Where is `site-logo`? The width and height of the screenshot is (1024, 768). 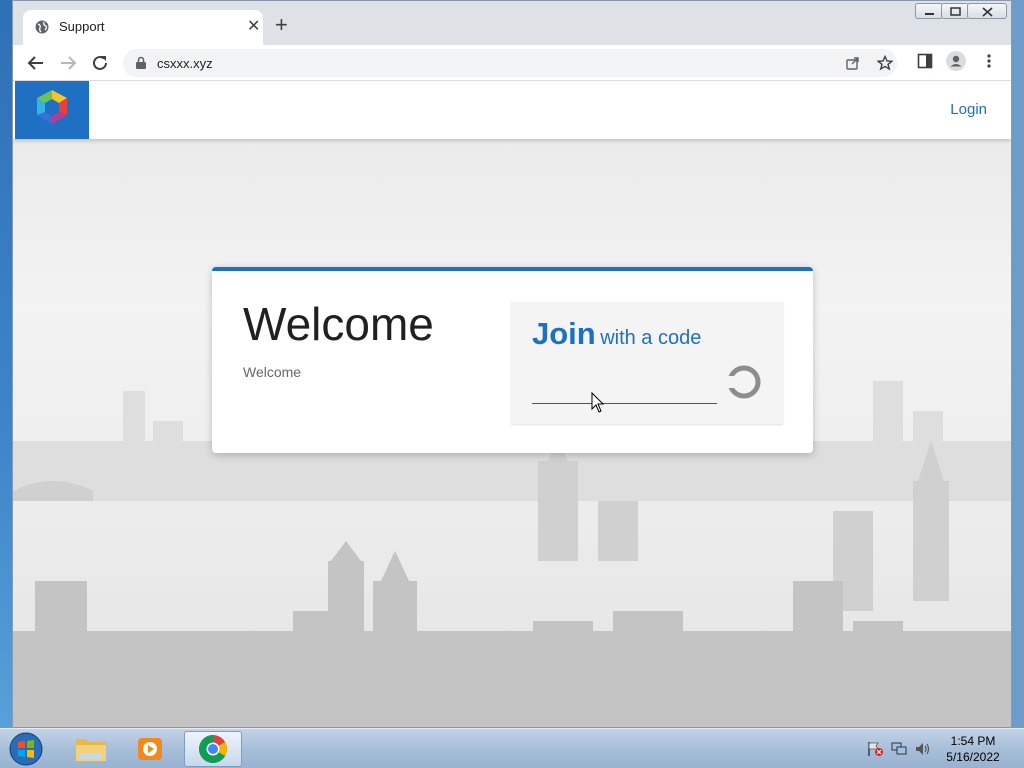
site-logo is located at coordinates (52, 110).